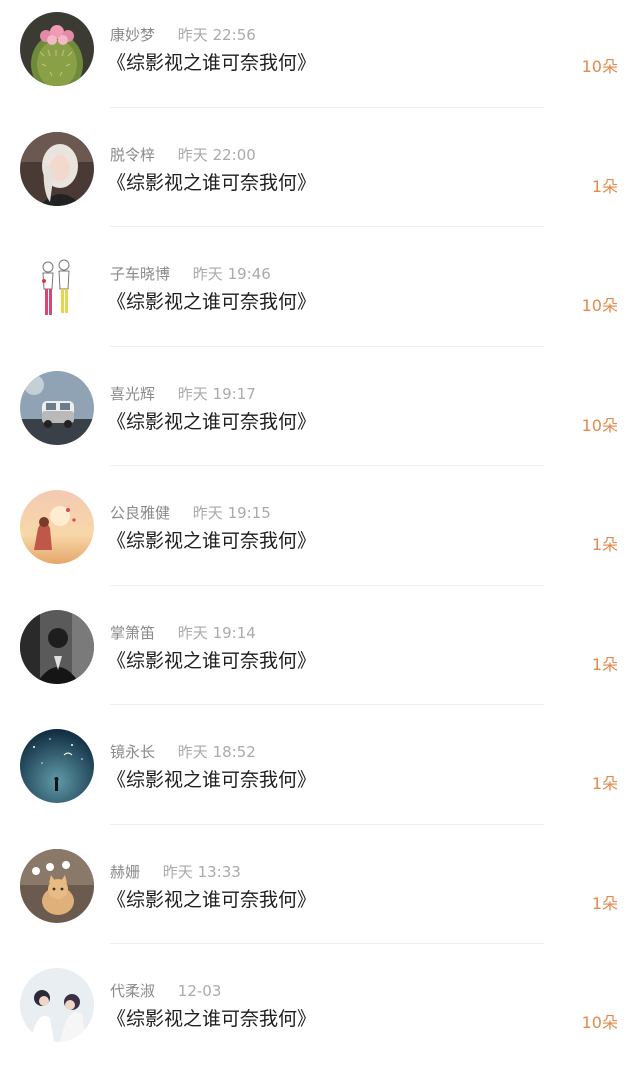 This screenshot has height=1076, width=640. What do you see at coordinates (320, 60) in the screenshot?
I see `list-item: 康妙梦 昨天 22:56 《综影视之谁可奈我何》 10朵` at bounding box center [320, 60].